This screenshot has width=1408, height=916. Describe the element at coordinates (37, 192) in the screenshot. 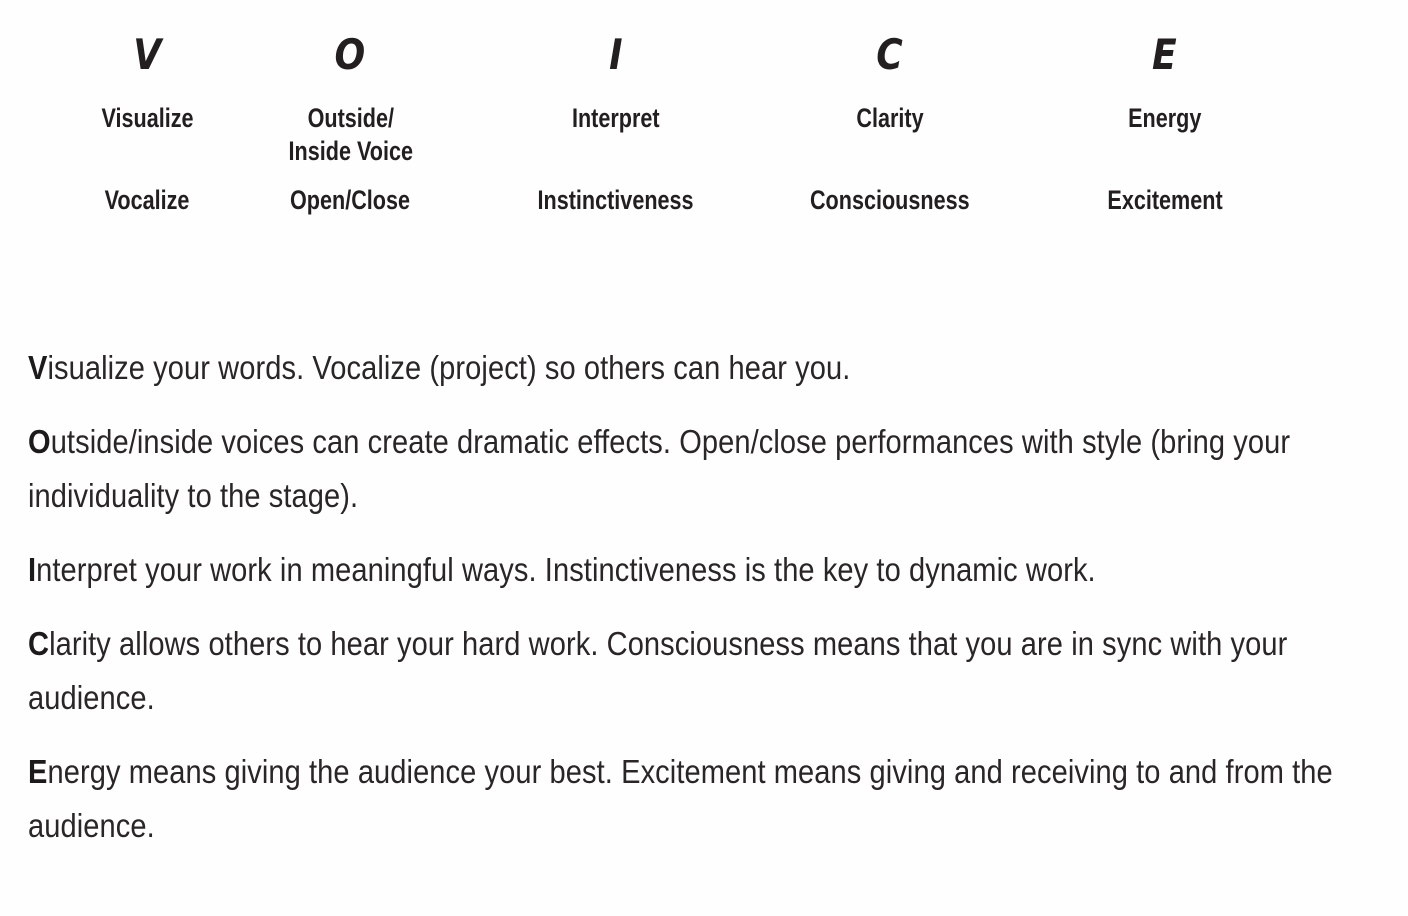

I see `table-left-gutter-row3` at that location.